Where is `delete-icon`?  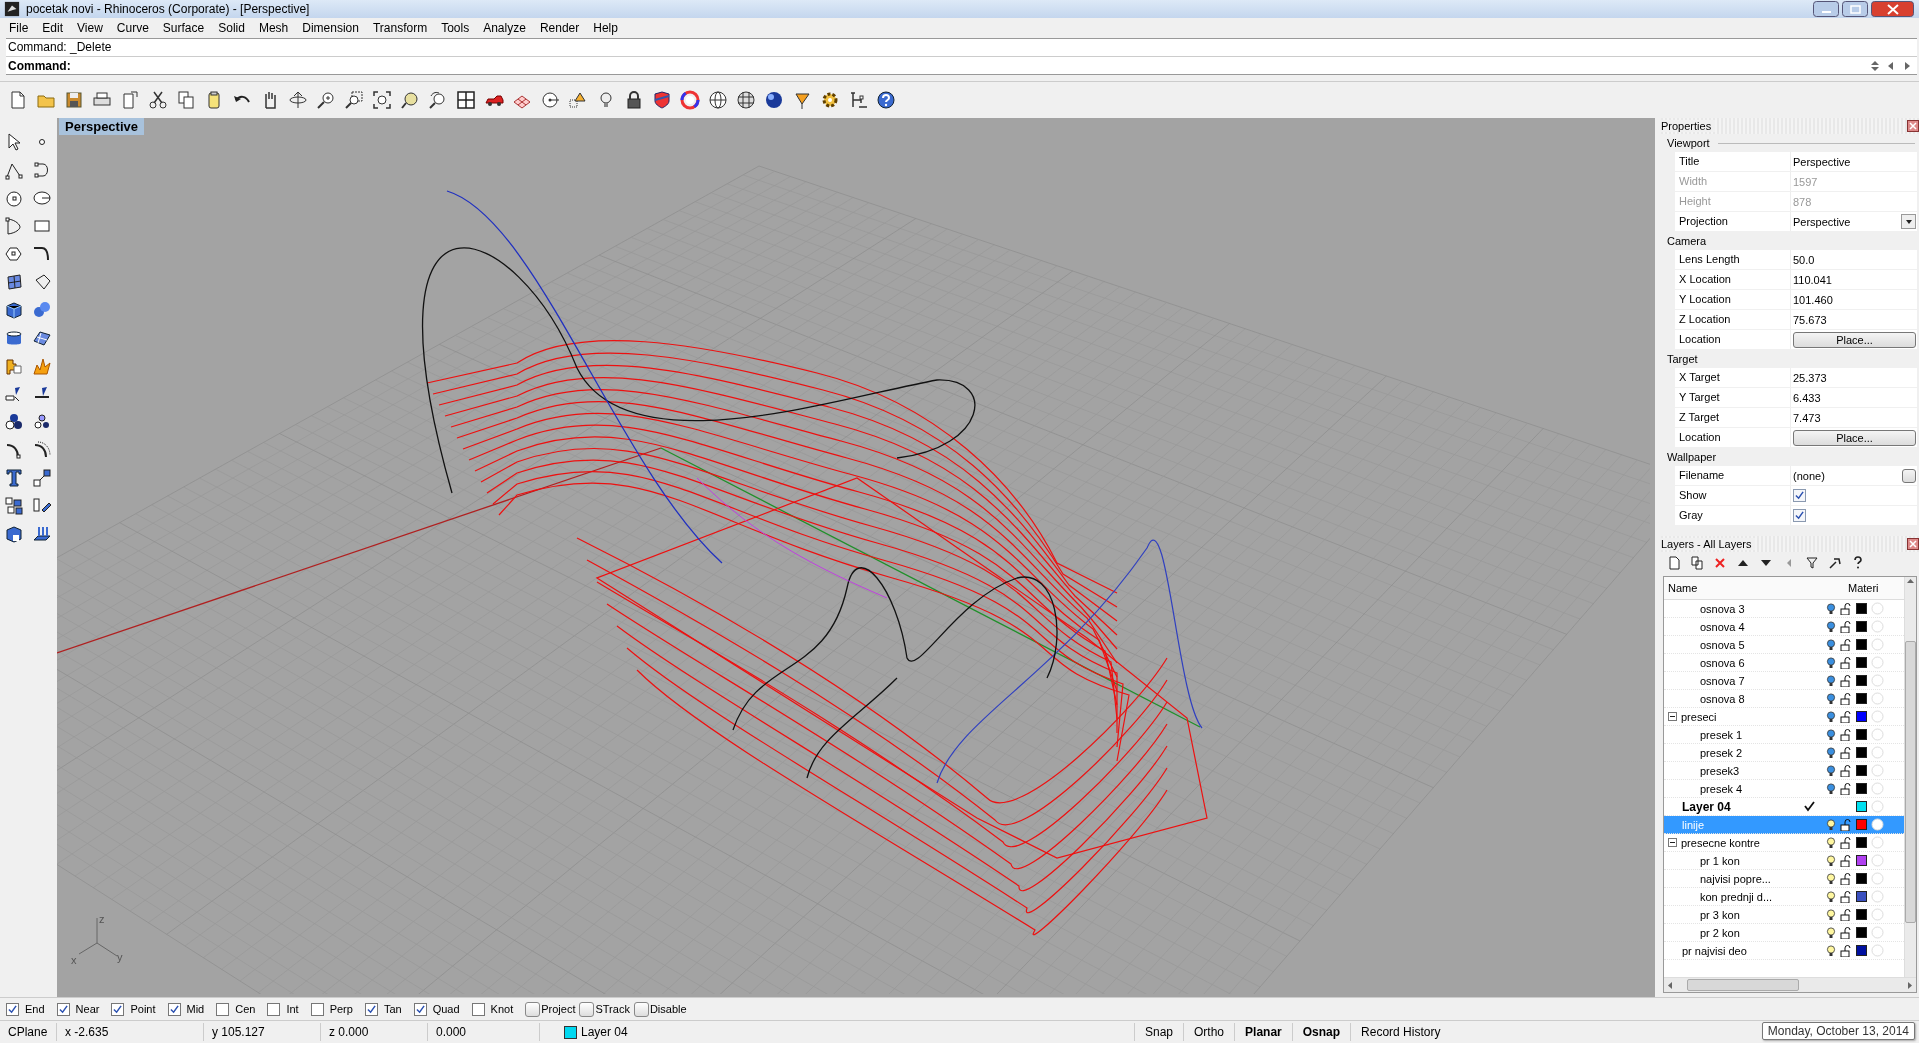 delete-icon is located at coordinates (1720, 563).